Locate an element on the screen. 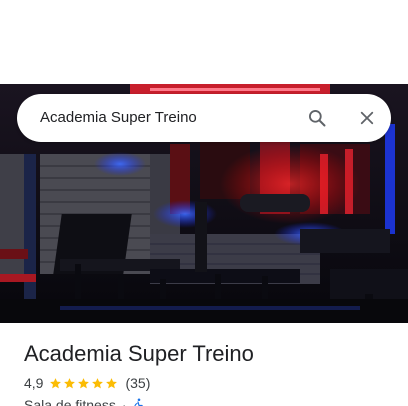  rating-value: 4,9 is located at coordinates (34, 383).